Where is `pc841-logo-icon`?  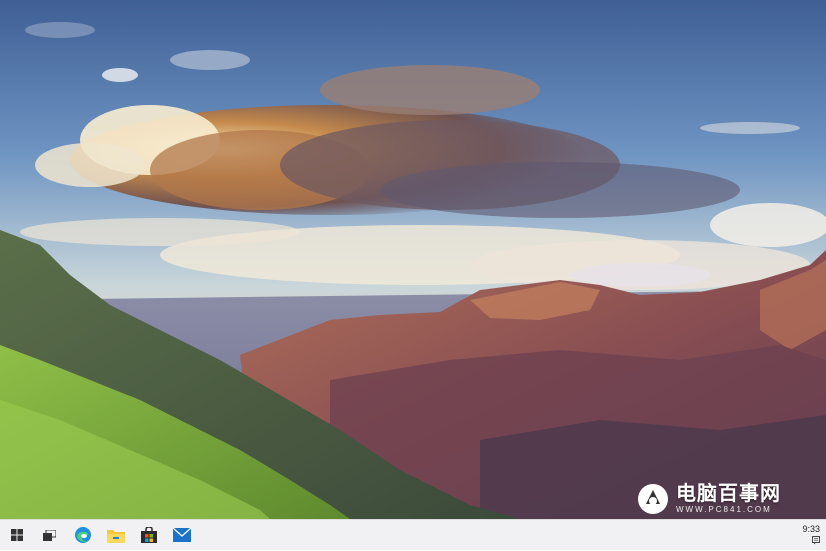
pc841-logo-icon is located at coordinates (653, 499).